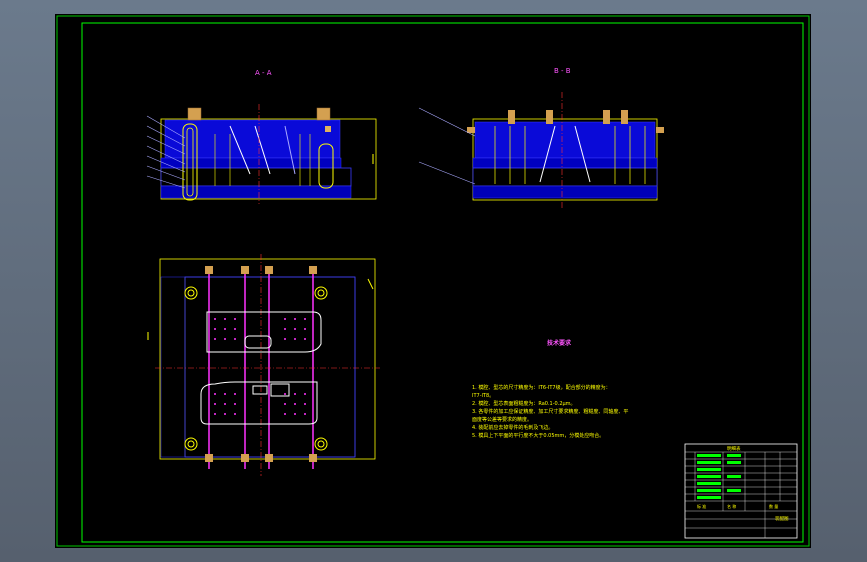 The width and height of the screenshot is (867, 562). Describe the element at coordinates (773, 506) in the screenshot. I see `bom-label-quantity: 数 量` at that location.